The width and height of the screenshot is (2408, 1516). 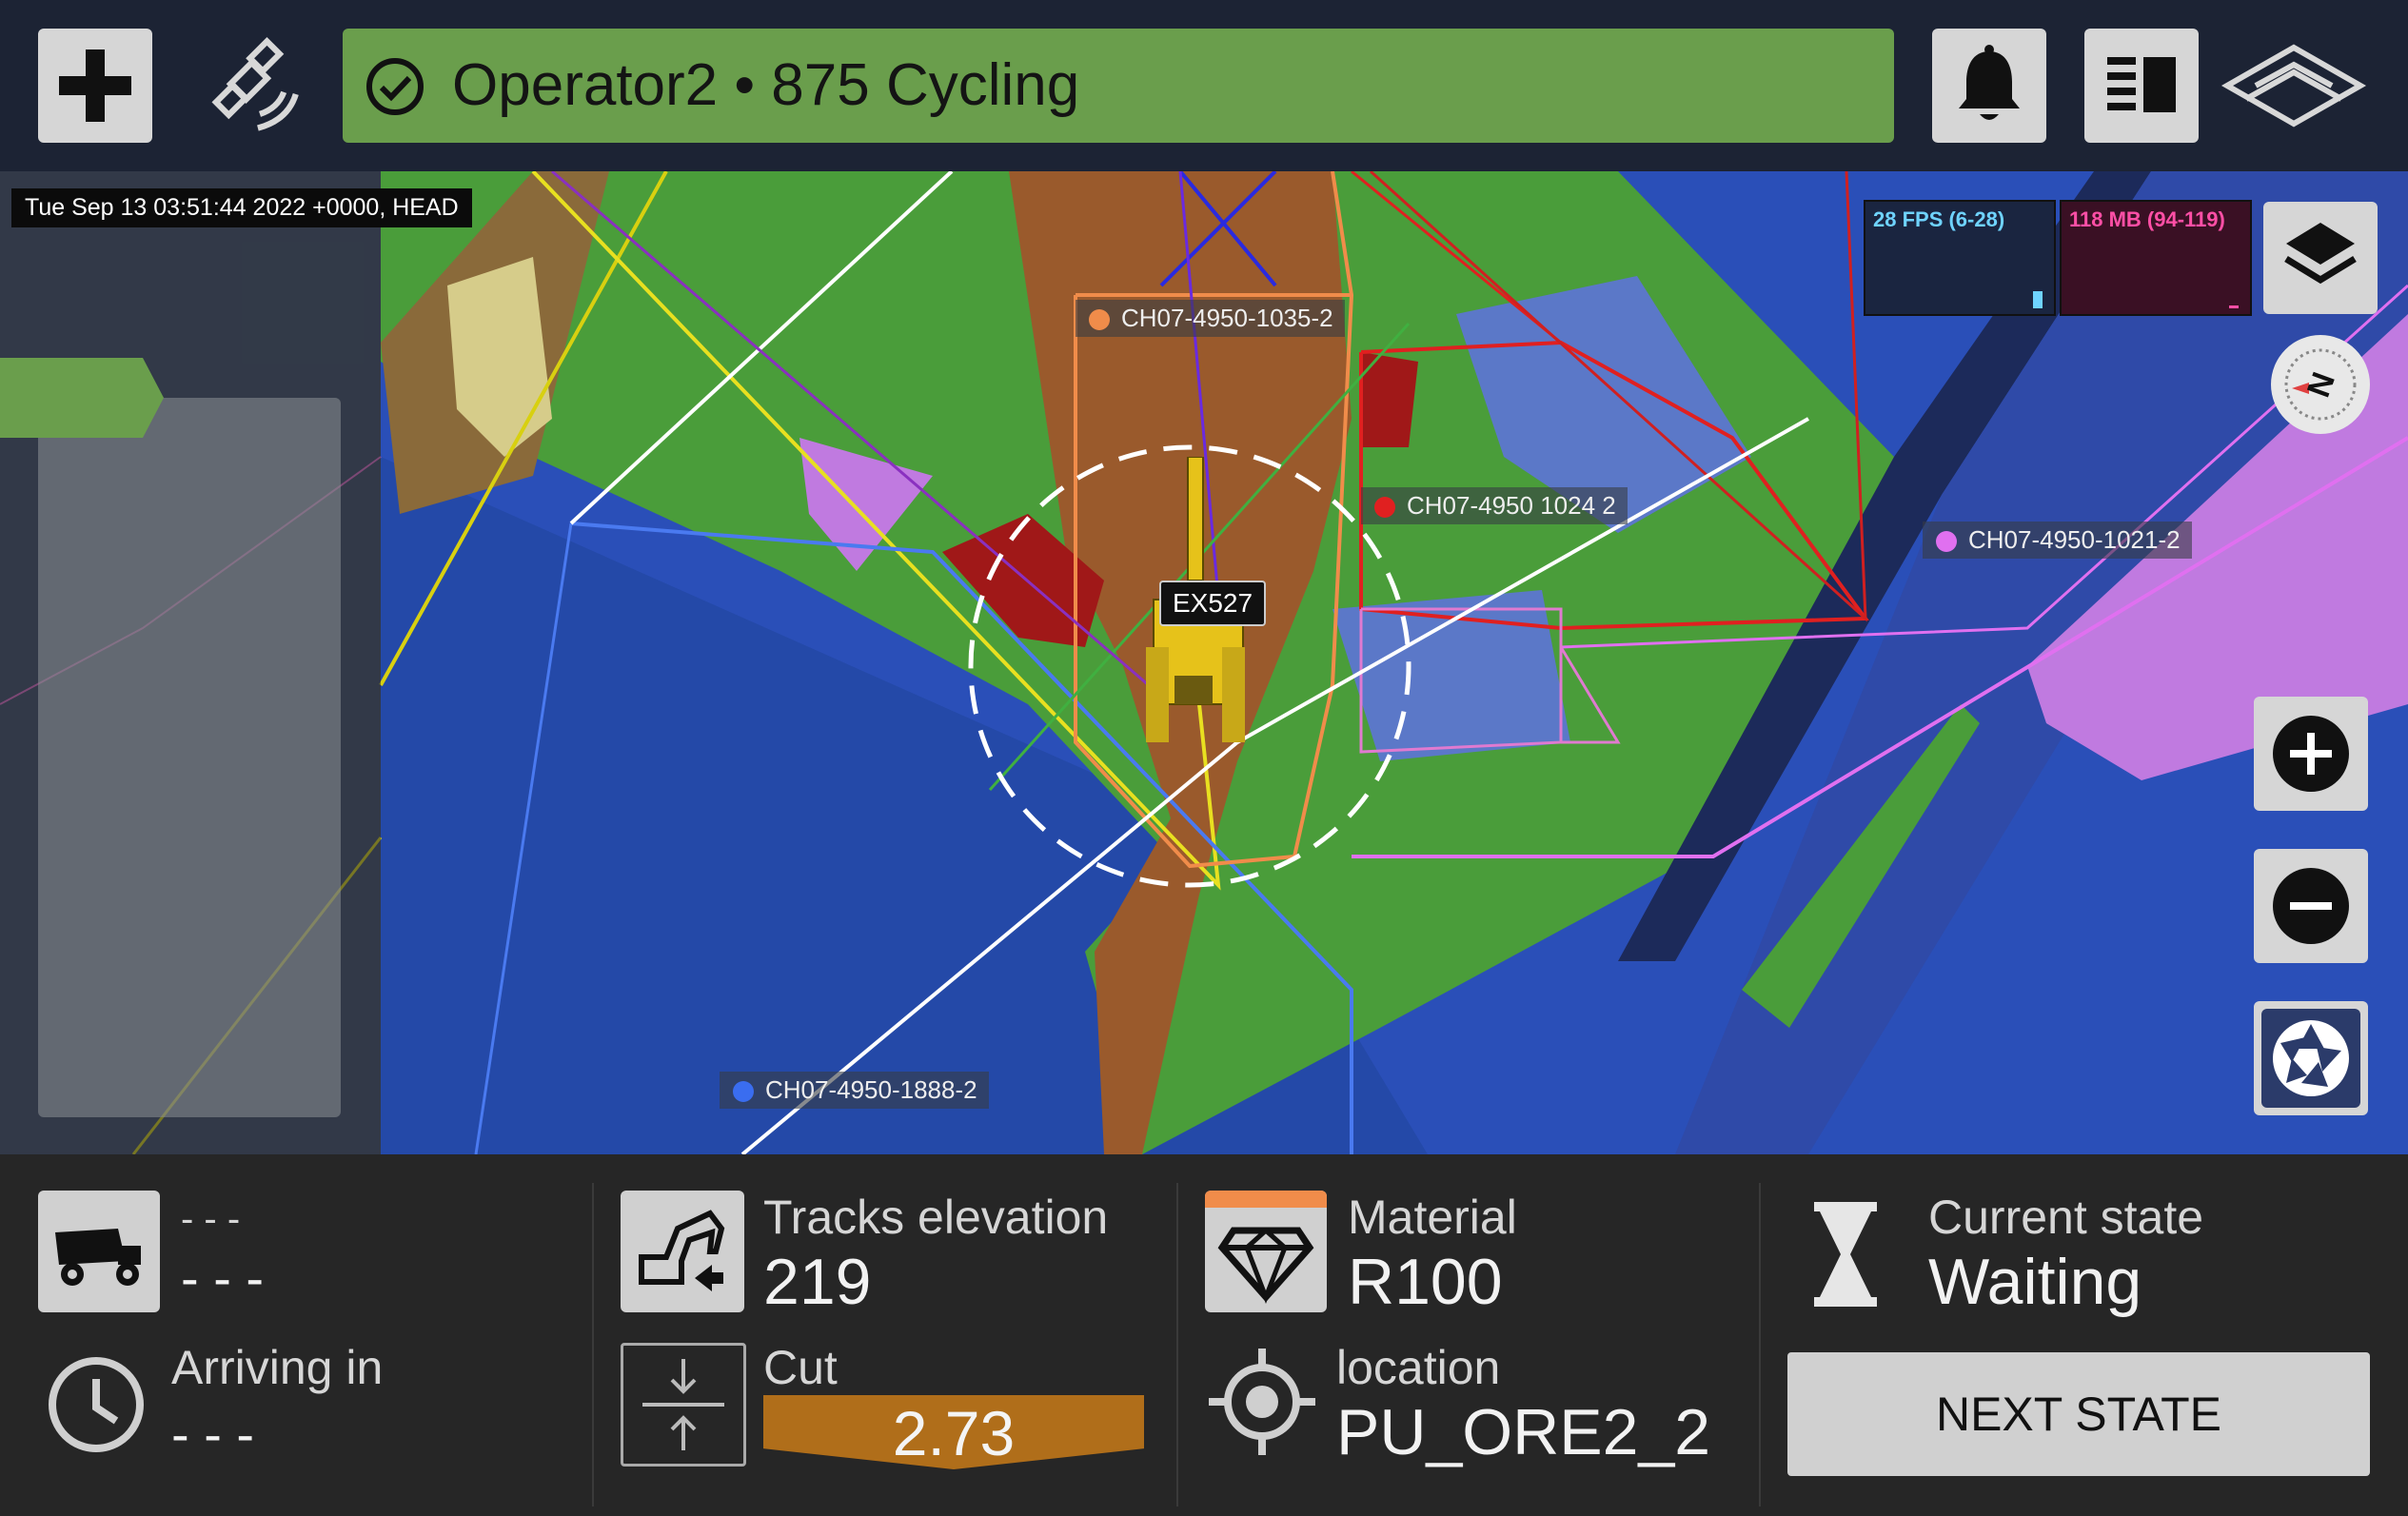 I want to click on excavator-icon-box, so click(x=682, y=1251).